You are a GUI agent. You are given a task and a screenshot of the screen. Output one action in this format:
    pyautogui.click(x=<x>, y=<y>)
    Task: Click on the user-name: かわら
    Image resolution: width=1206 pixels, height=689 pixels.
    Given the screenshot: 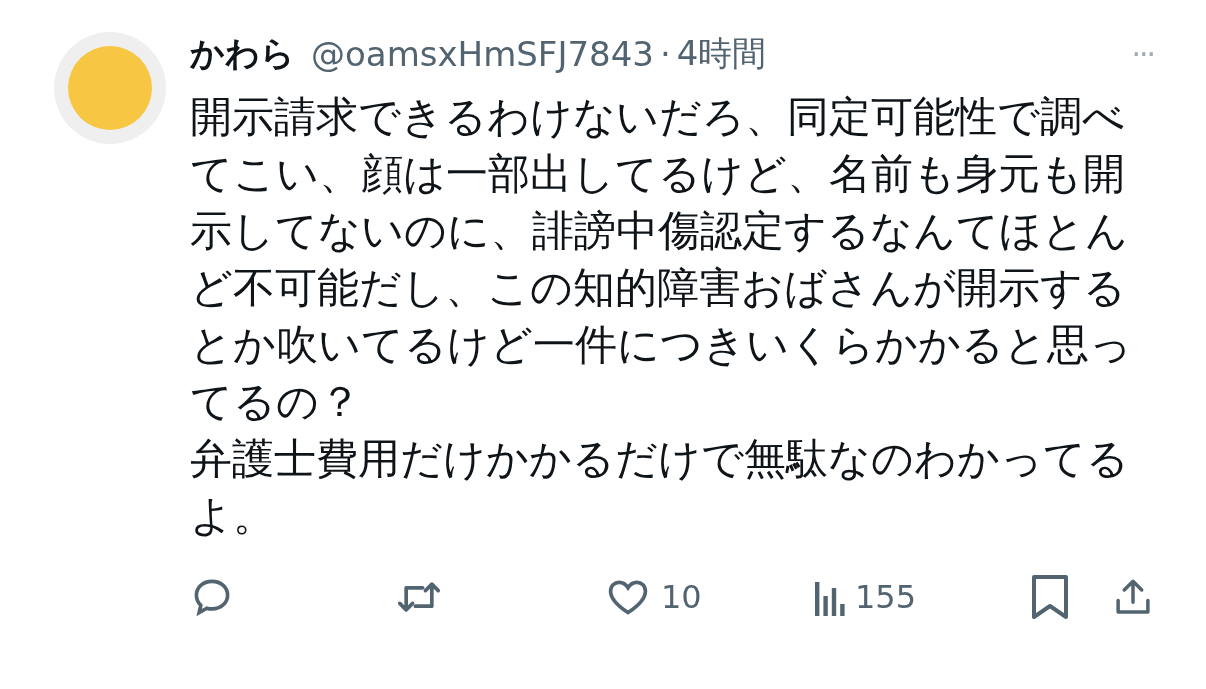 What is the action you would take?
    pyautogui.click(x=242, y=54)
    